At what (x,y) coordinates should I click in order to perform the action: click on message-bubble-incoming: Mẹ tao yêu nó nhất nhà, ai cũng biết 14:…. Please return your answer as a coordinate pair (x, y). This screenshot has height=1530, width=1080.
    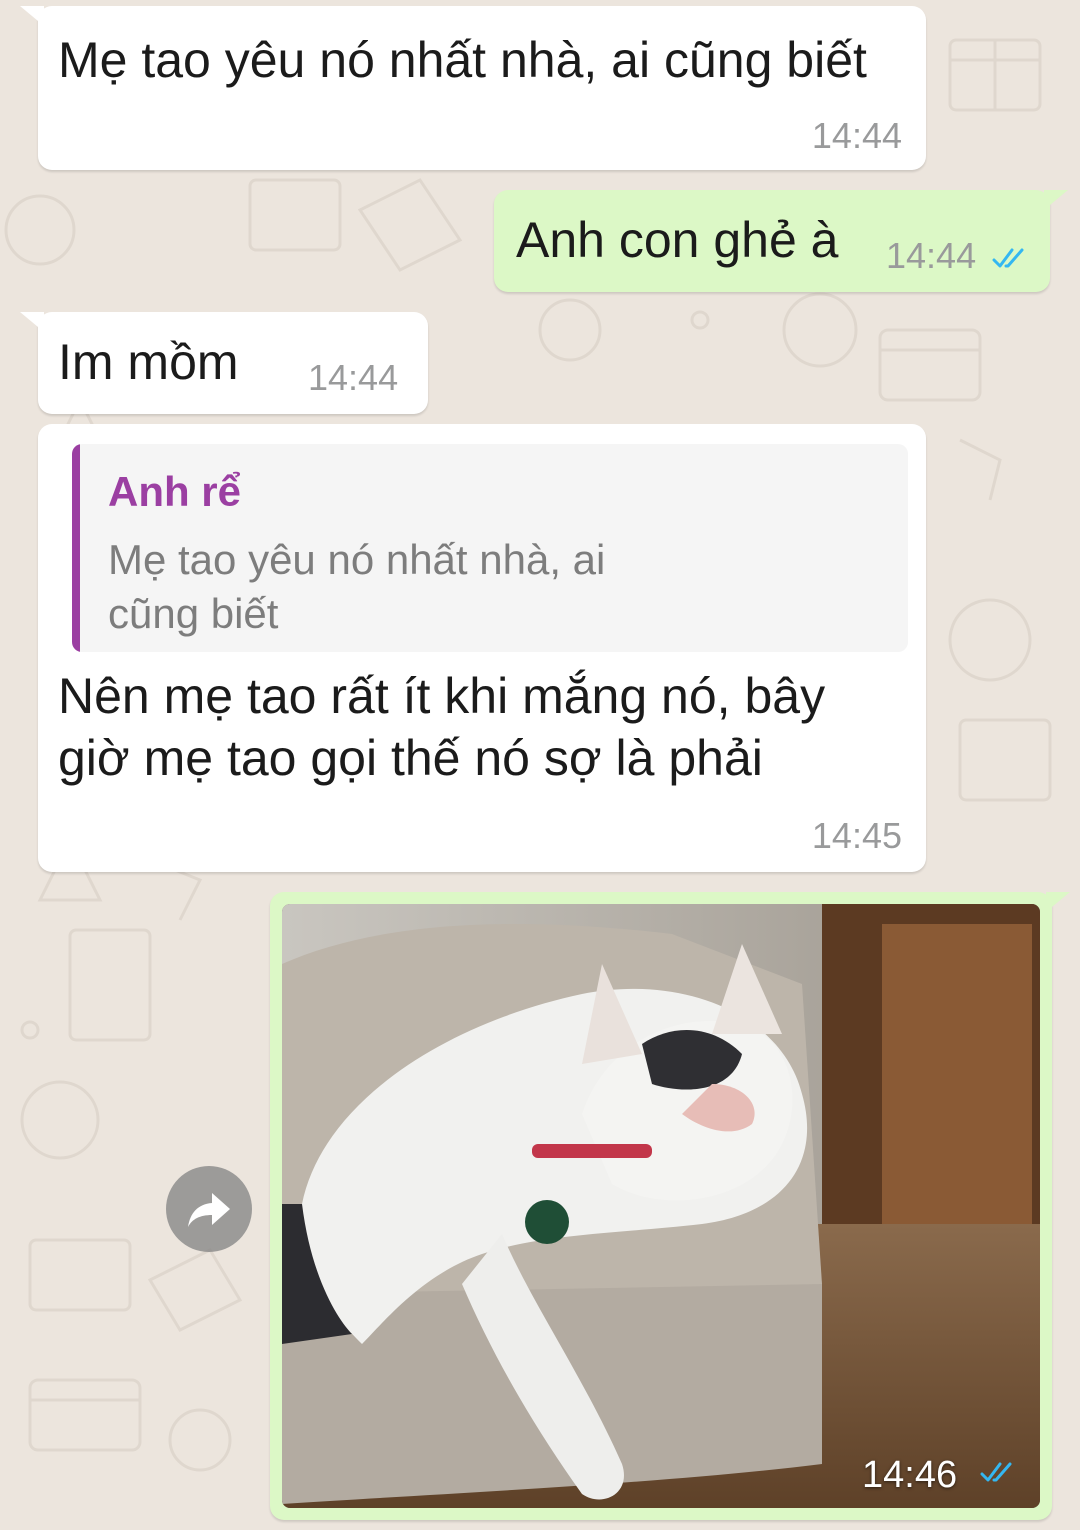
    Looking at the image, I should click on (473, 88).